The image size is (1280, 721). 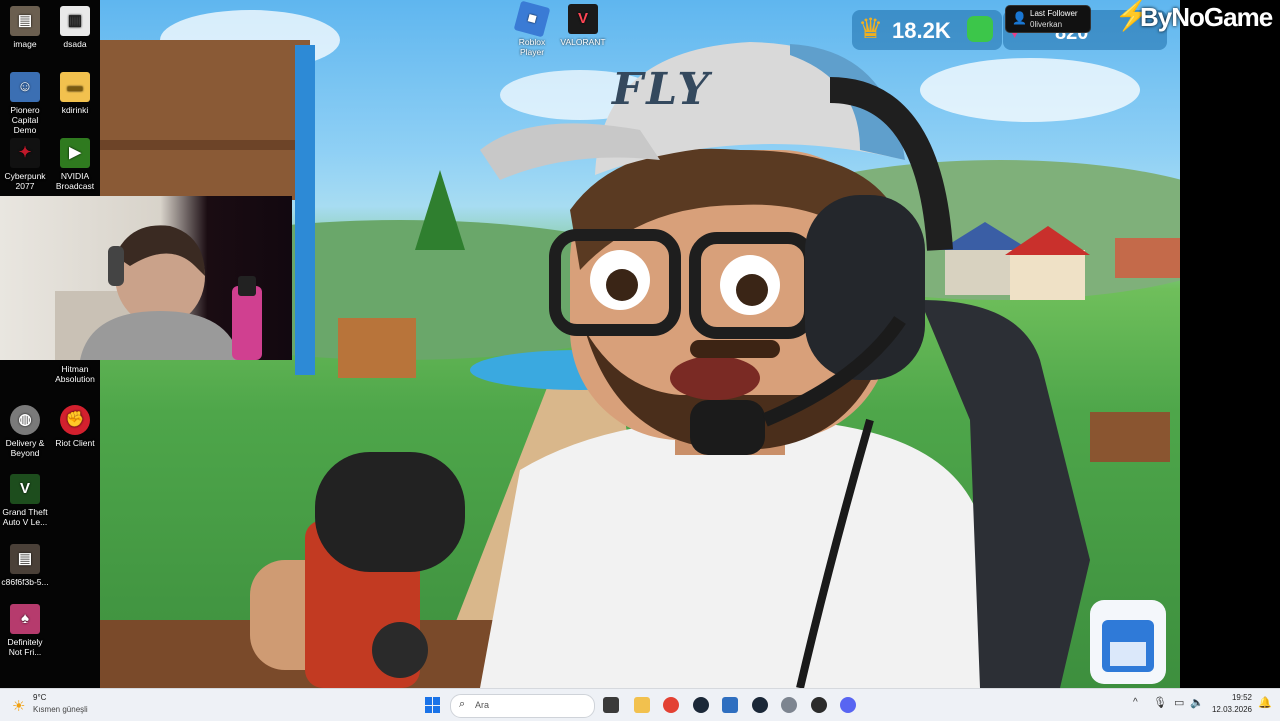 I want to click on webcam-feed, so click(x=146, y=278).